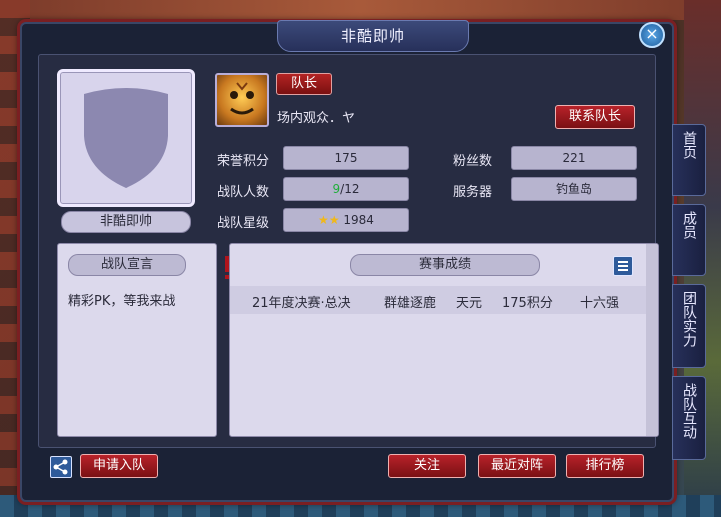  I want to click on tab-team-strength: 团队实力, so click(689, 326).